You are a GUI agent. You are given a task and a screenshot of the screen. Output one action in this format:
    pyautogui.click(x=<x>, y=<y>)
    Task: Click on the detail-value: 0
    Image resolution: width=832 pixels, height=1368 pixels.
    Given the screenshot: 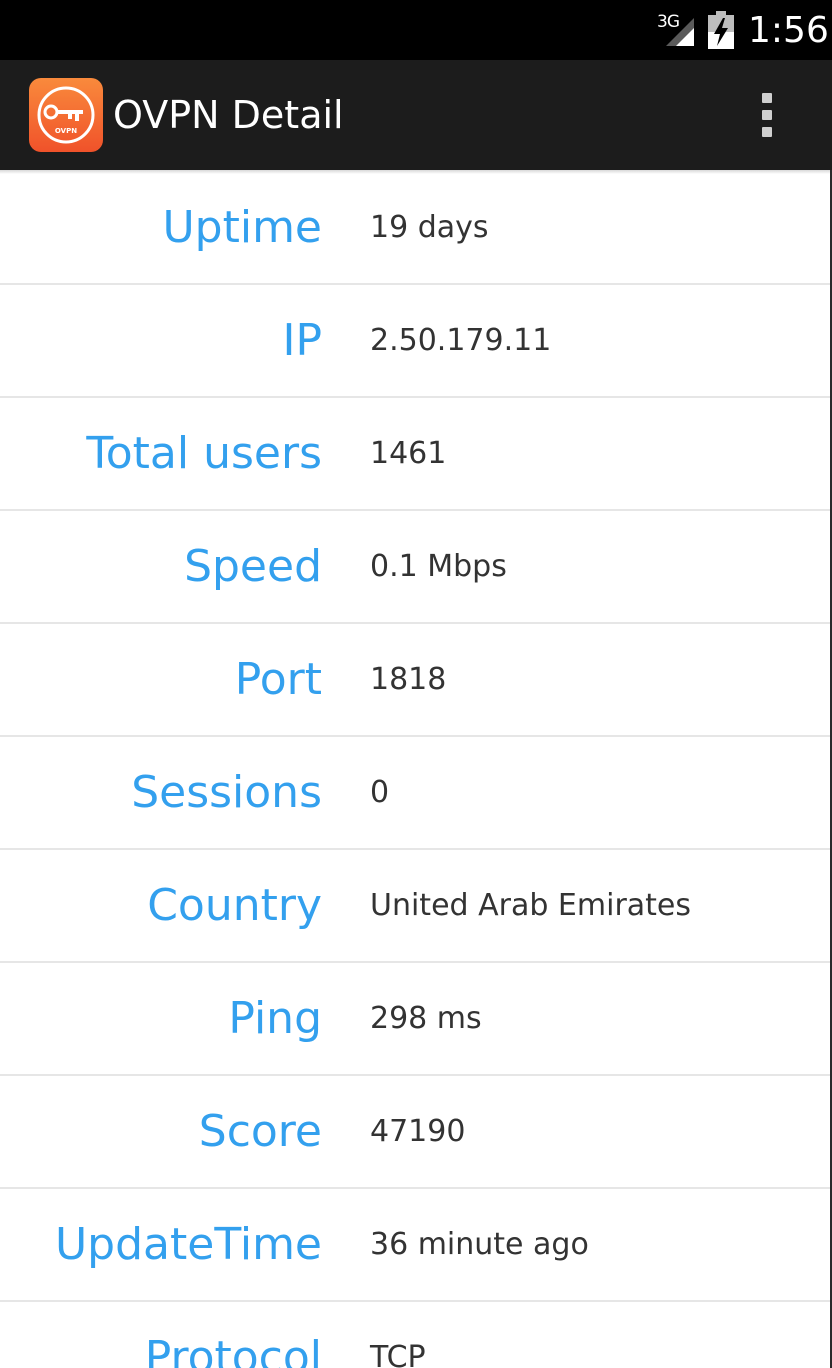 What is the action you would take?
    pyautogui.click(x=380, y=792)
    